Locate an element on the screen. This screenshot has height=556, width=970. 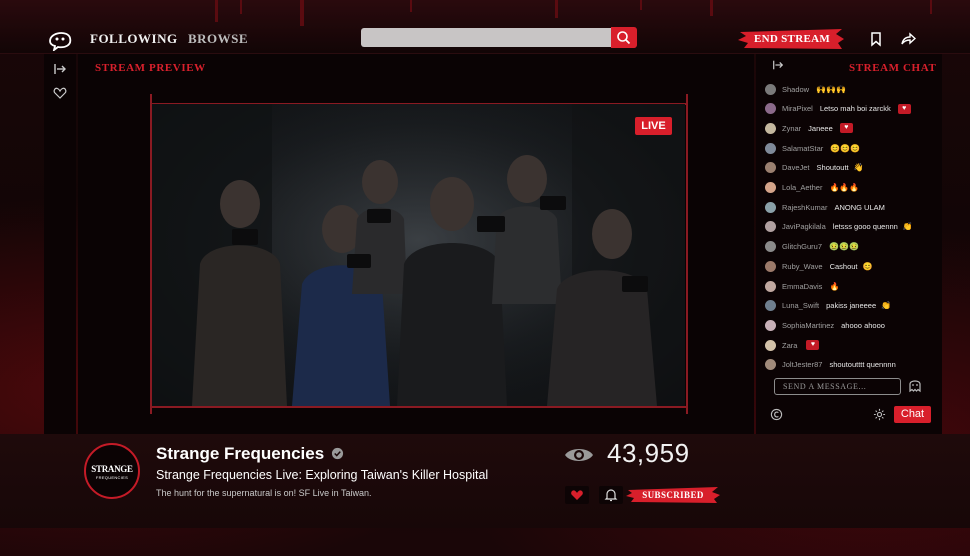
end-stream-label: END STREAM is located at coordinates (792, 39).